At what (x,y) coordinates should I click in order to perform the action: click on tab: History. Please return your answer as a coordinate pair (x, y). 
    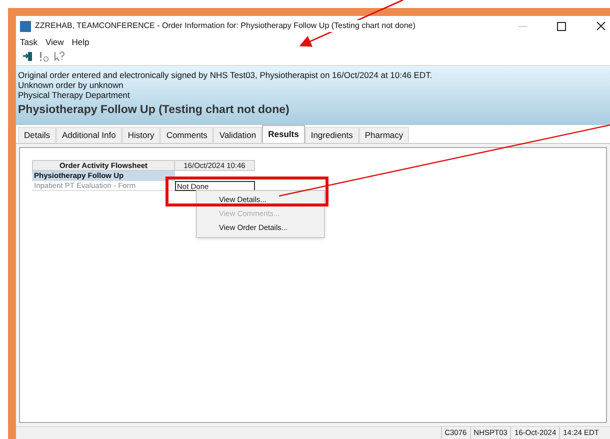
    Looking at the image, I should click on (141, 135).